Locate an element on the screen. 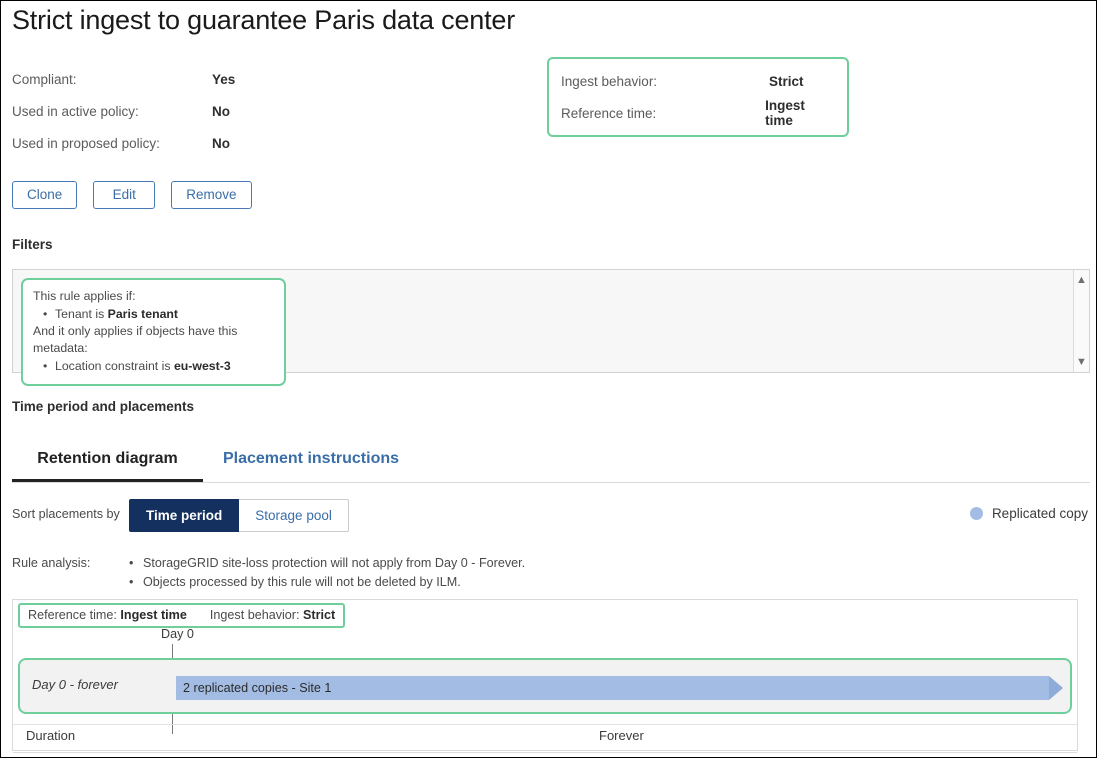  remove-button: Remove is located at coordinates (211, 195).